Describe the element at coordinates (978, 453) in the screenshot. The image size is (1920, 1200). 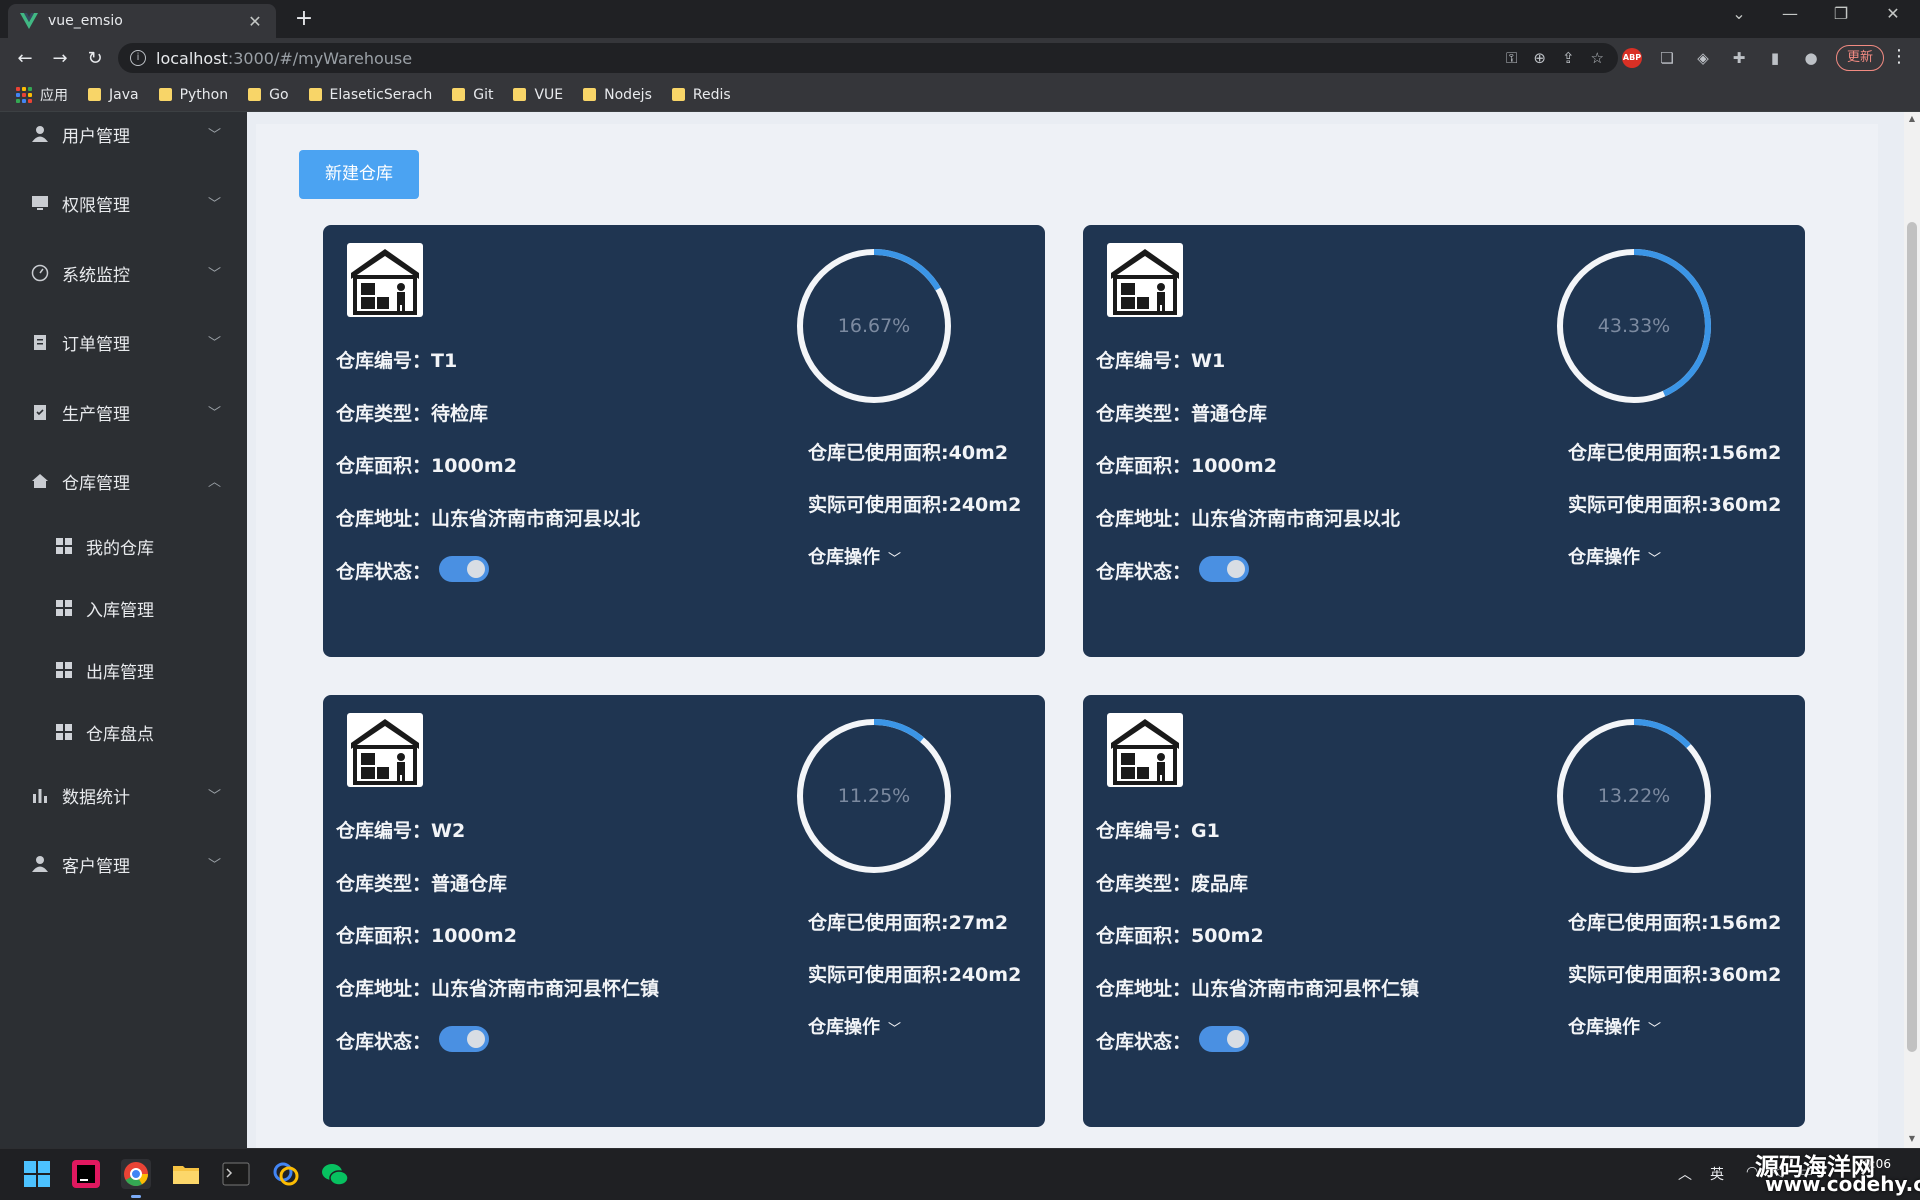
I see `stat-value: 40m2` at that location.